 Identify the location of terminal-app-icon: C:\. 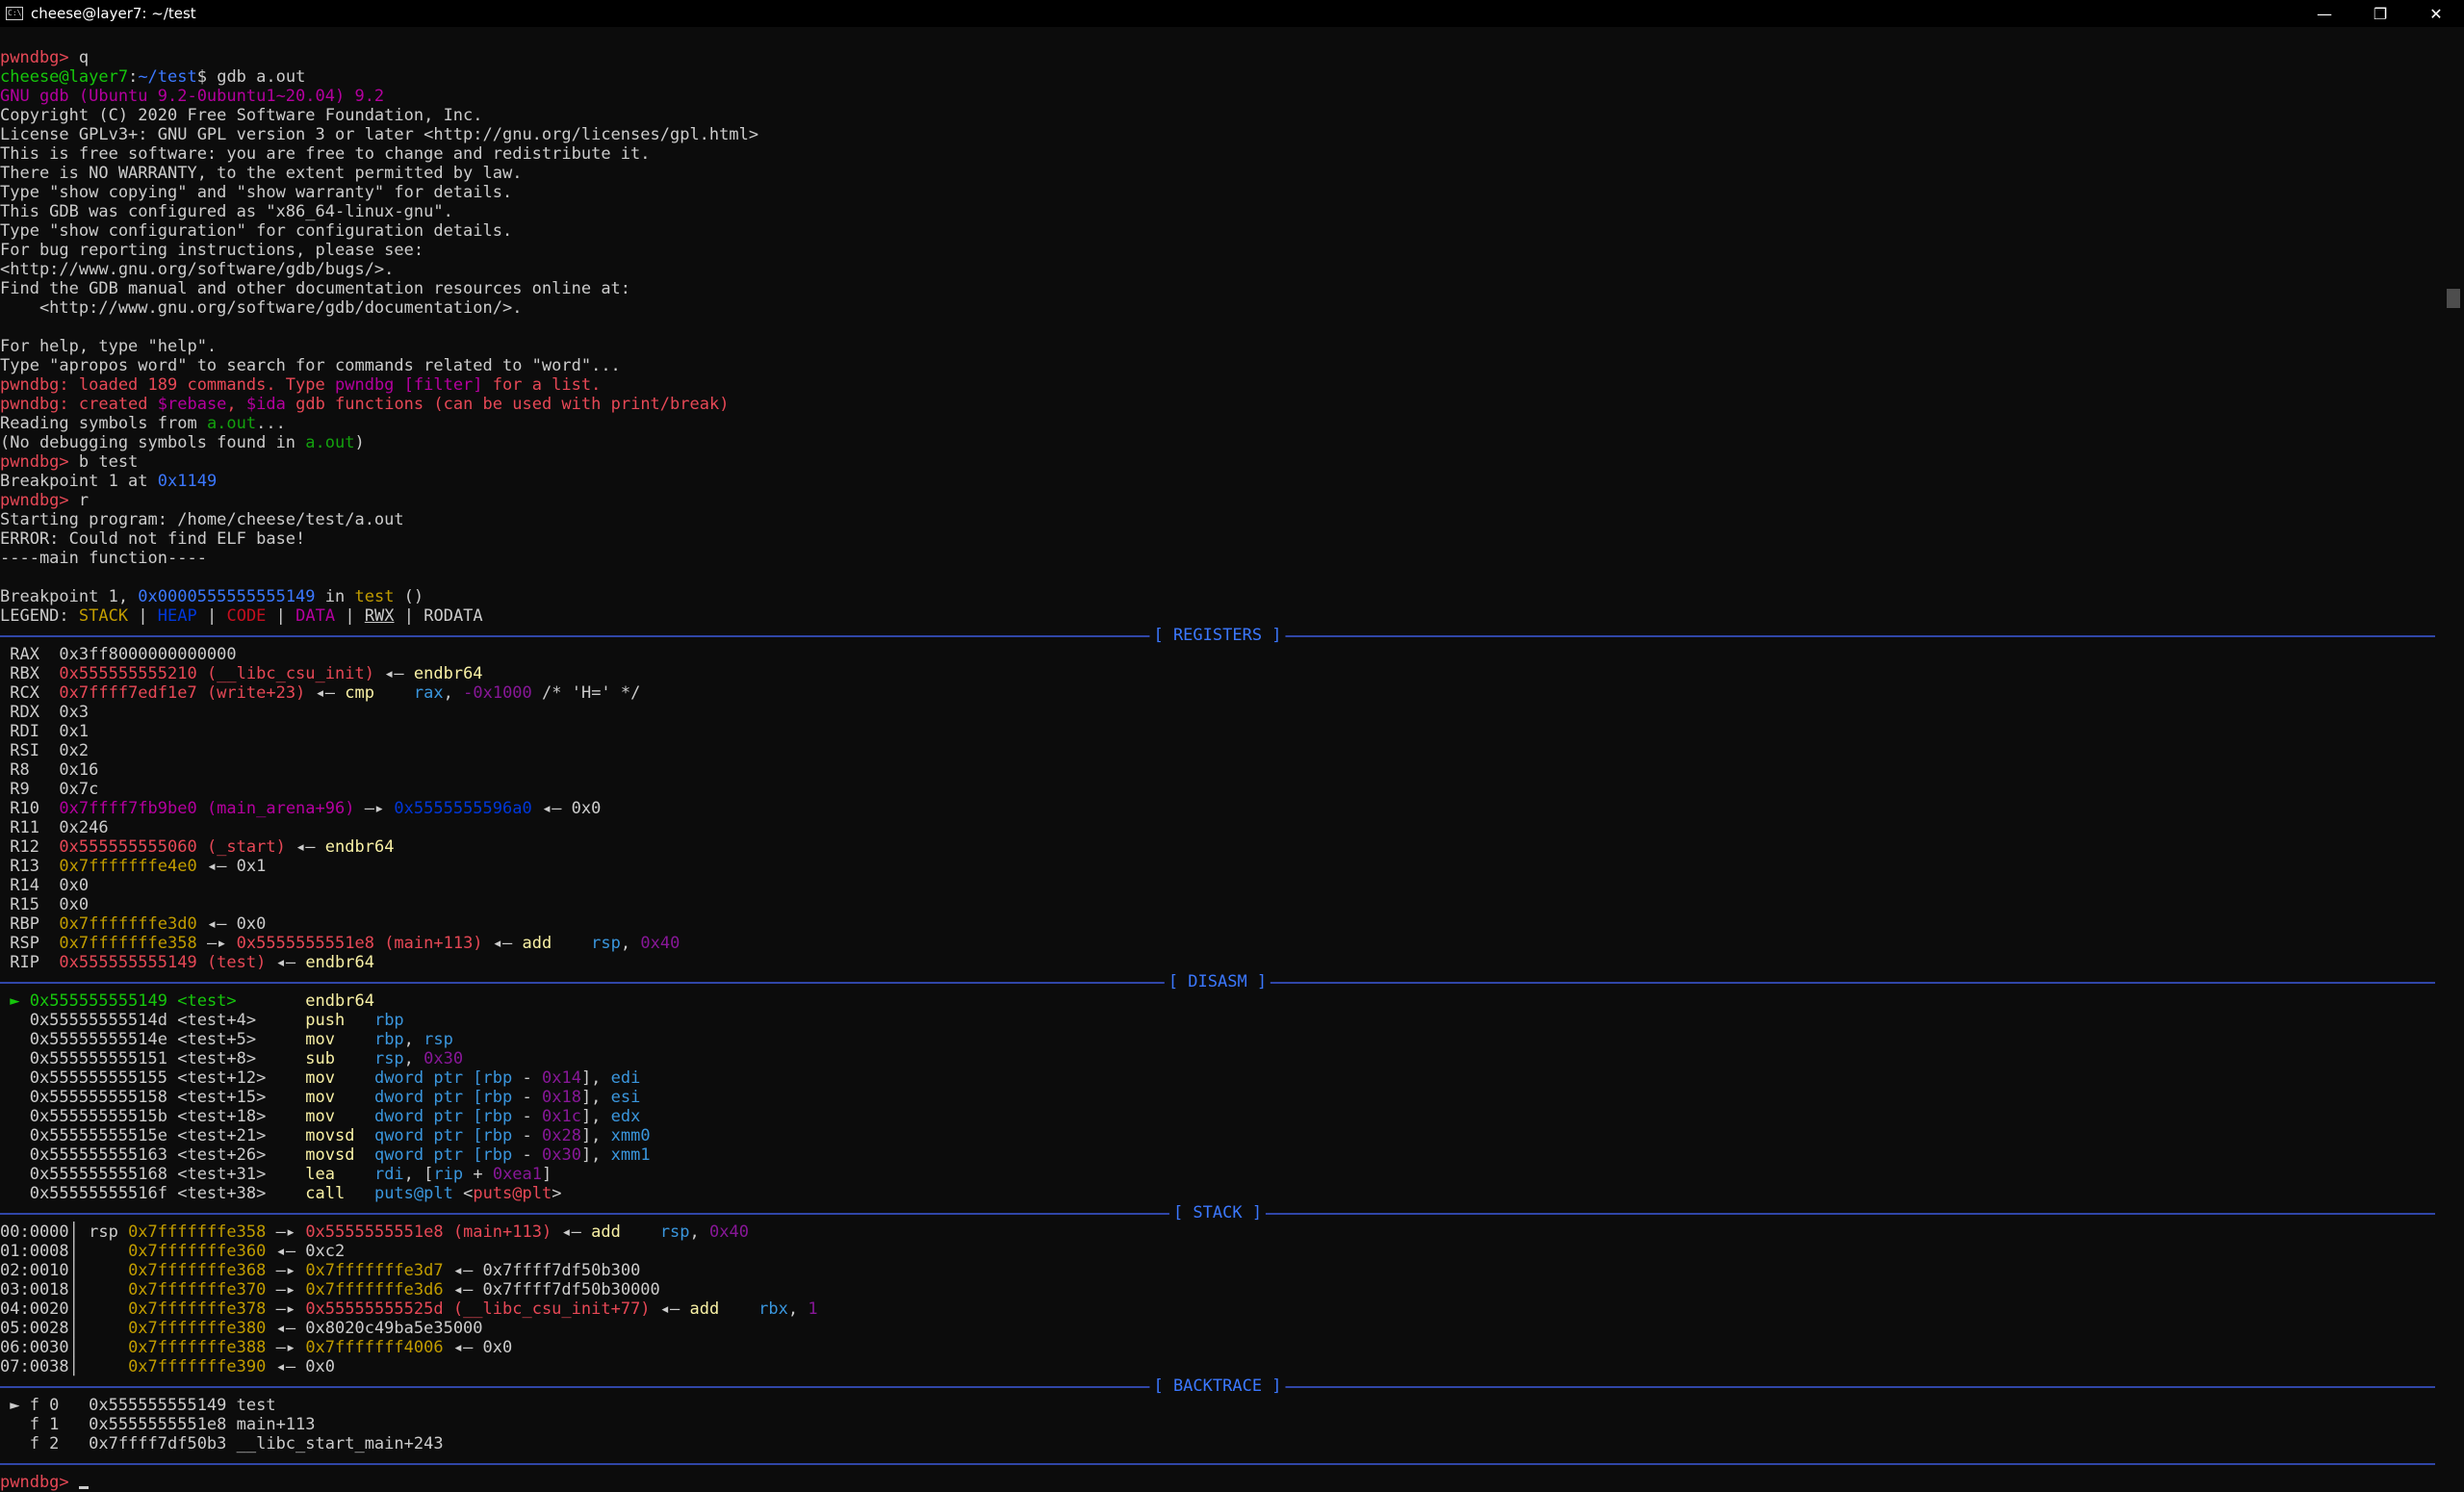
(14, 13).